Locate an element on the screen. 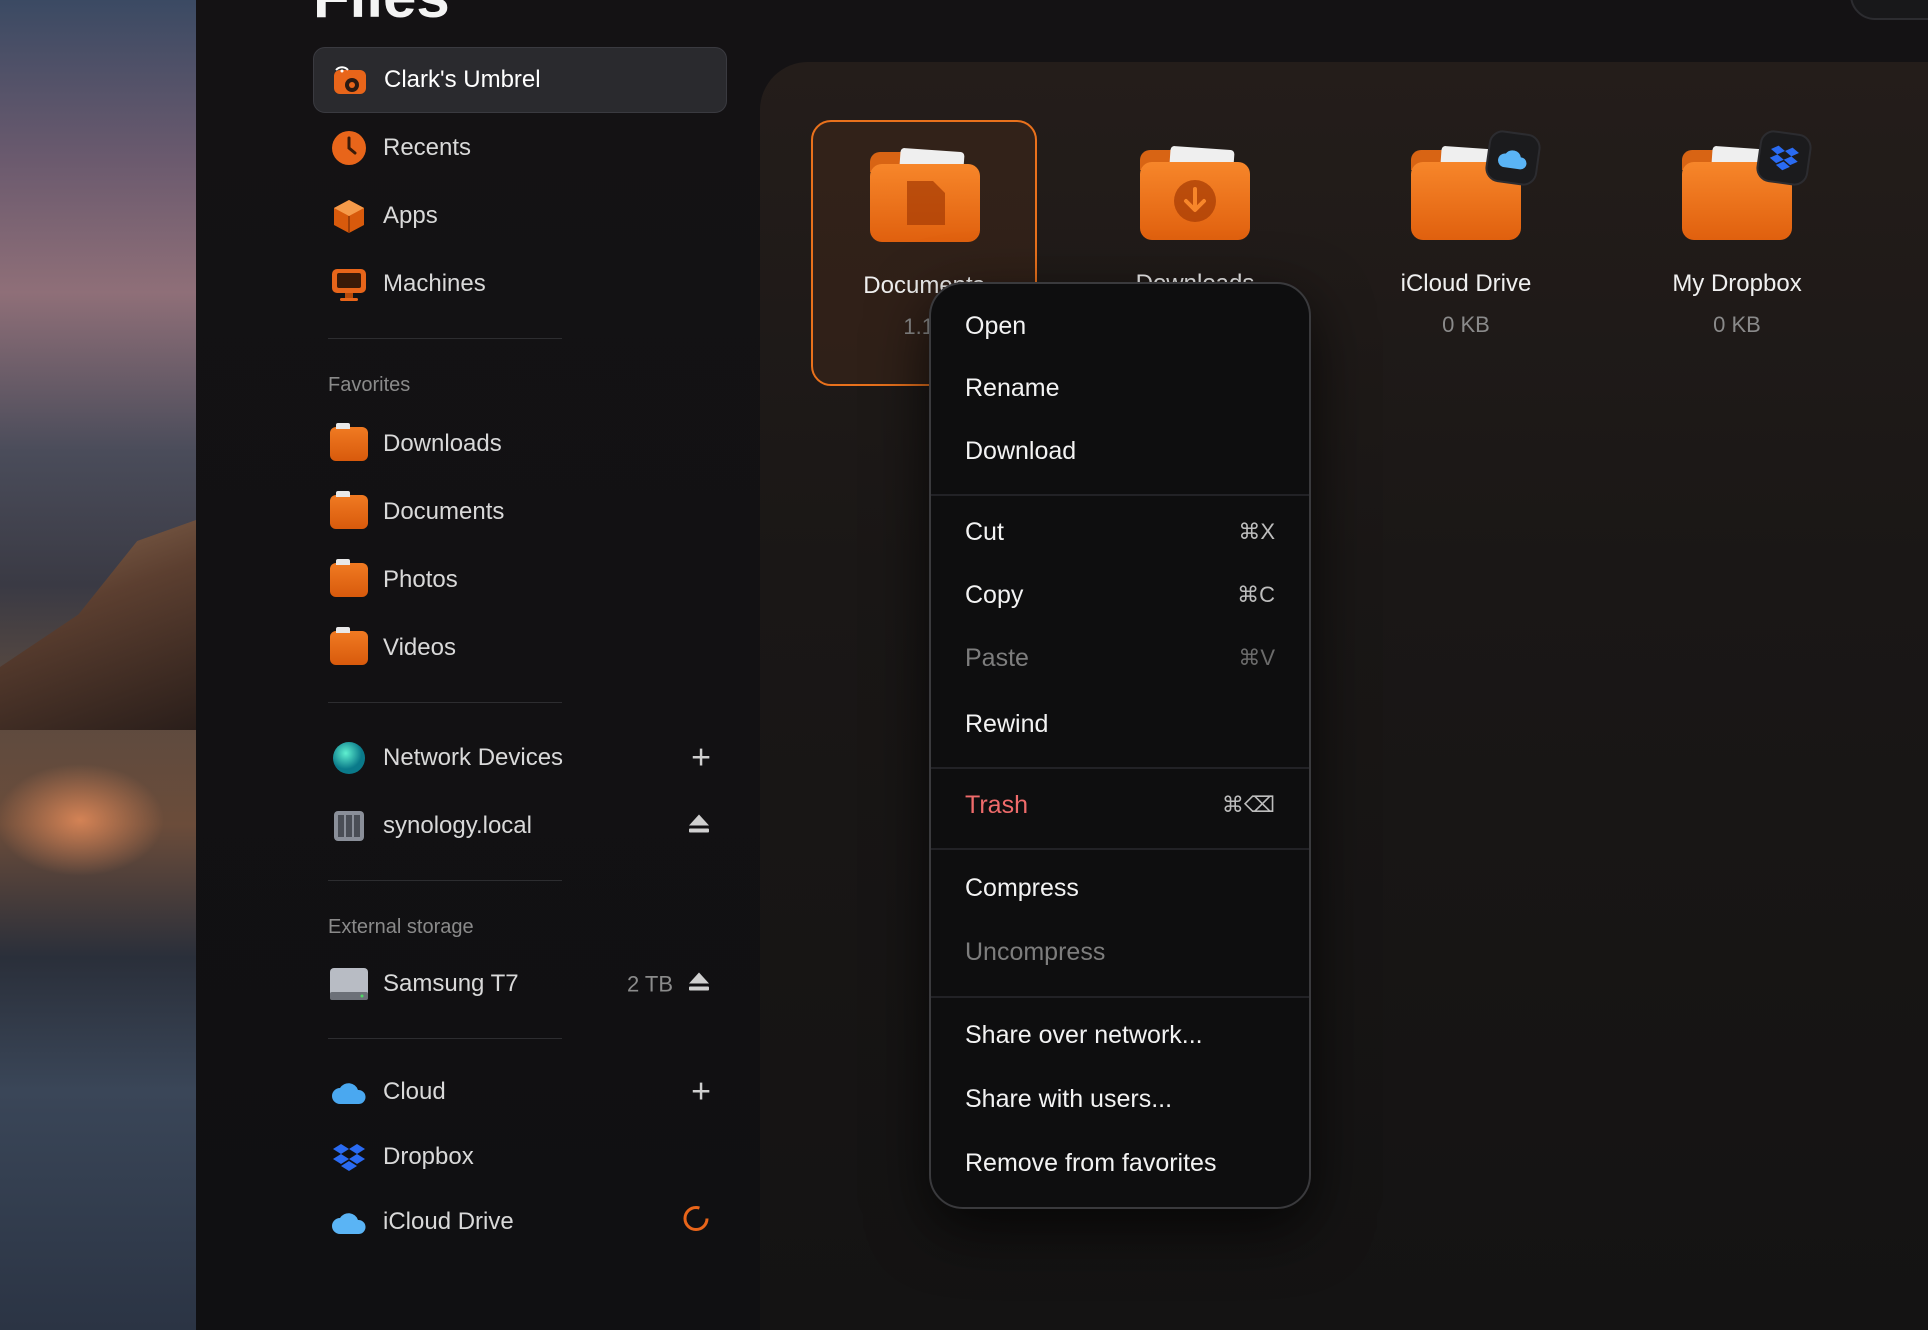  menu-item-remove-favorites: Remove from favorites is located at coordinates (1120, 1163).